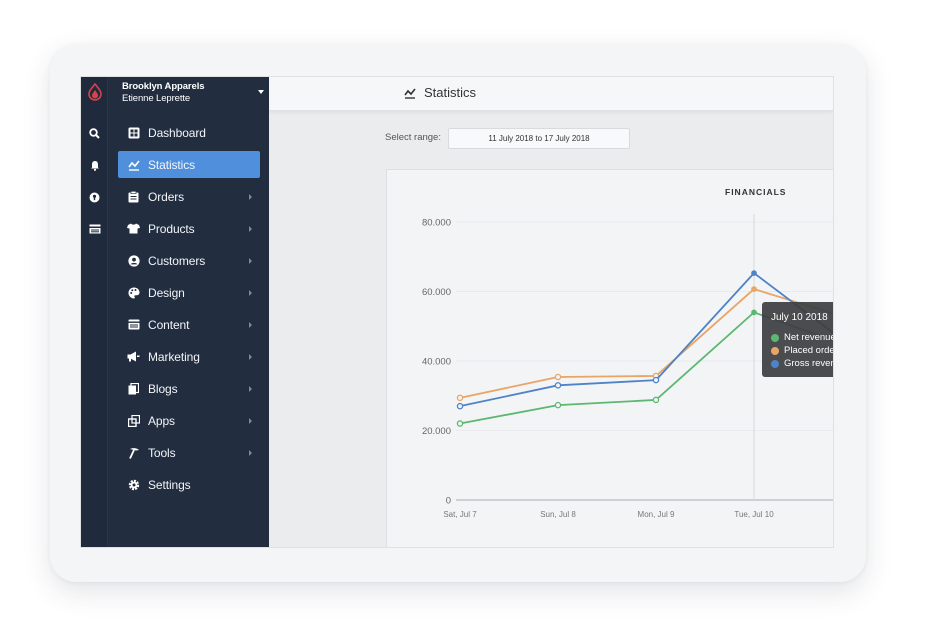  What do you see at coordinates (133, 420) in the screenshot?
I see `apps-icon` at bounding box center [133, 420].